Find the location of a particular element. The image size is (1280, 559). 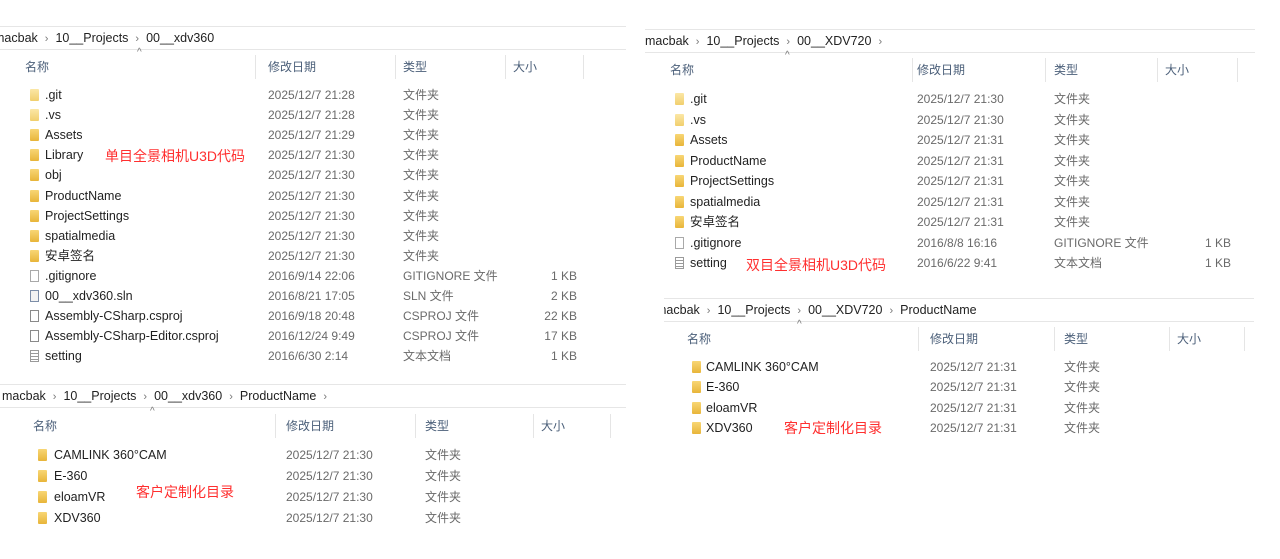

file-list-row: E-360 2025/12/7 21:30 文件夹 is located at coordinates (313, 476).